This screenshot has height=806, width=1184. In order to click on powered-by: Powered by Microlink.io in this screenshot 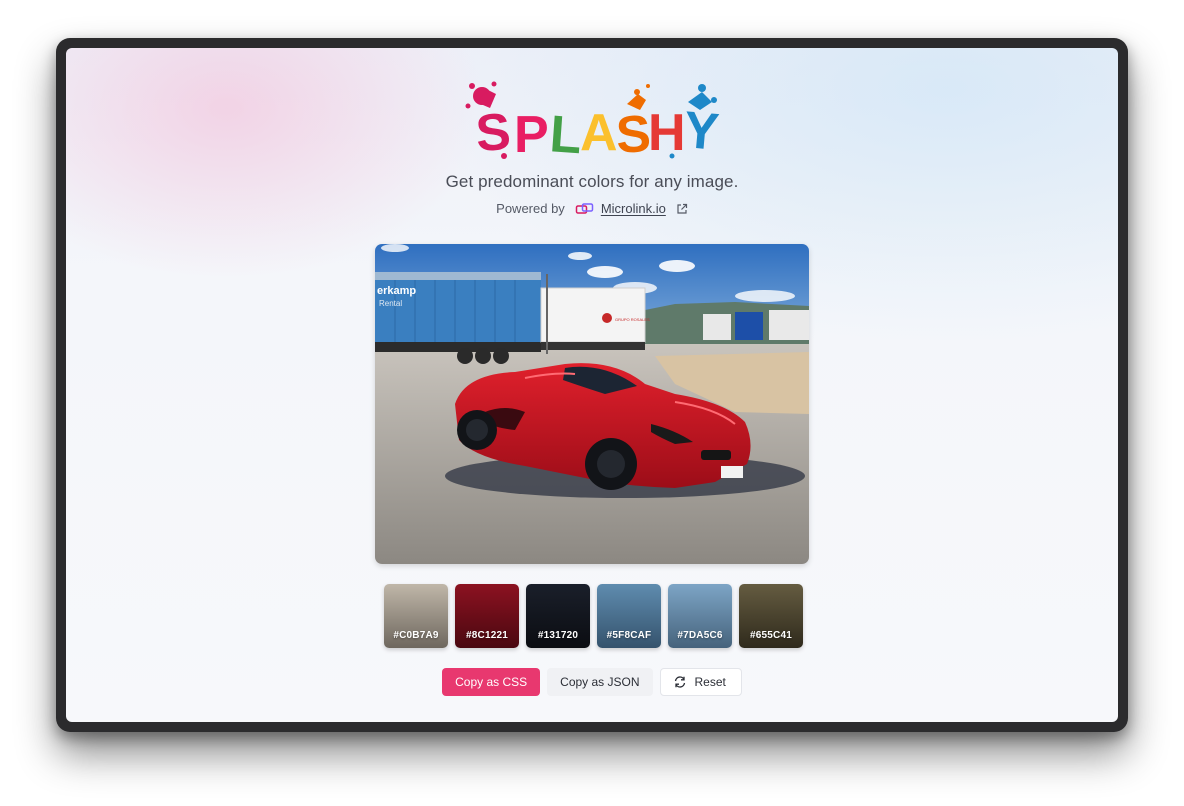, I will do `click(592, 208)`.